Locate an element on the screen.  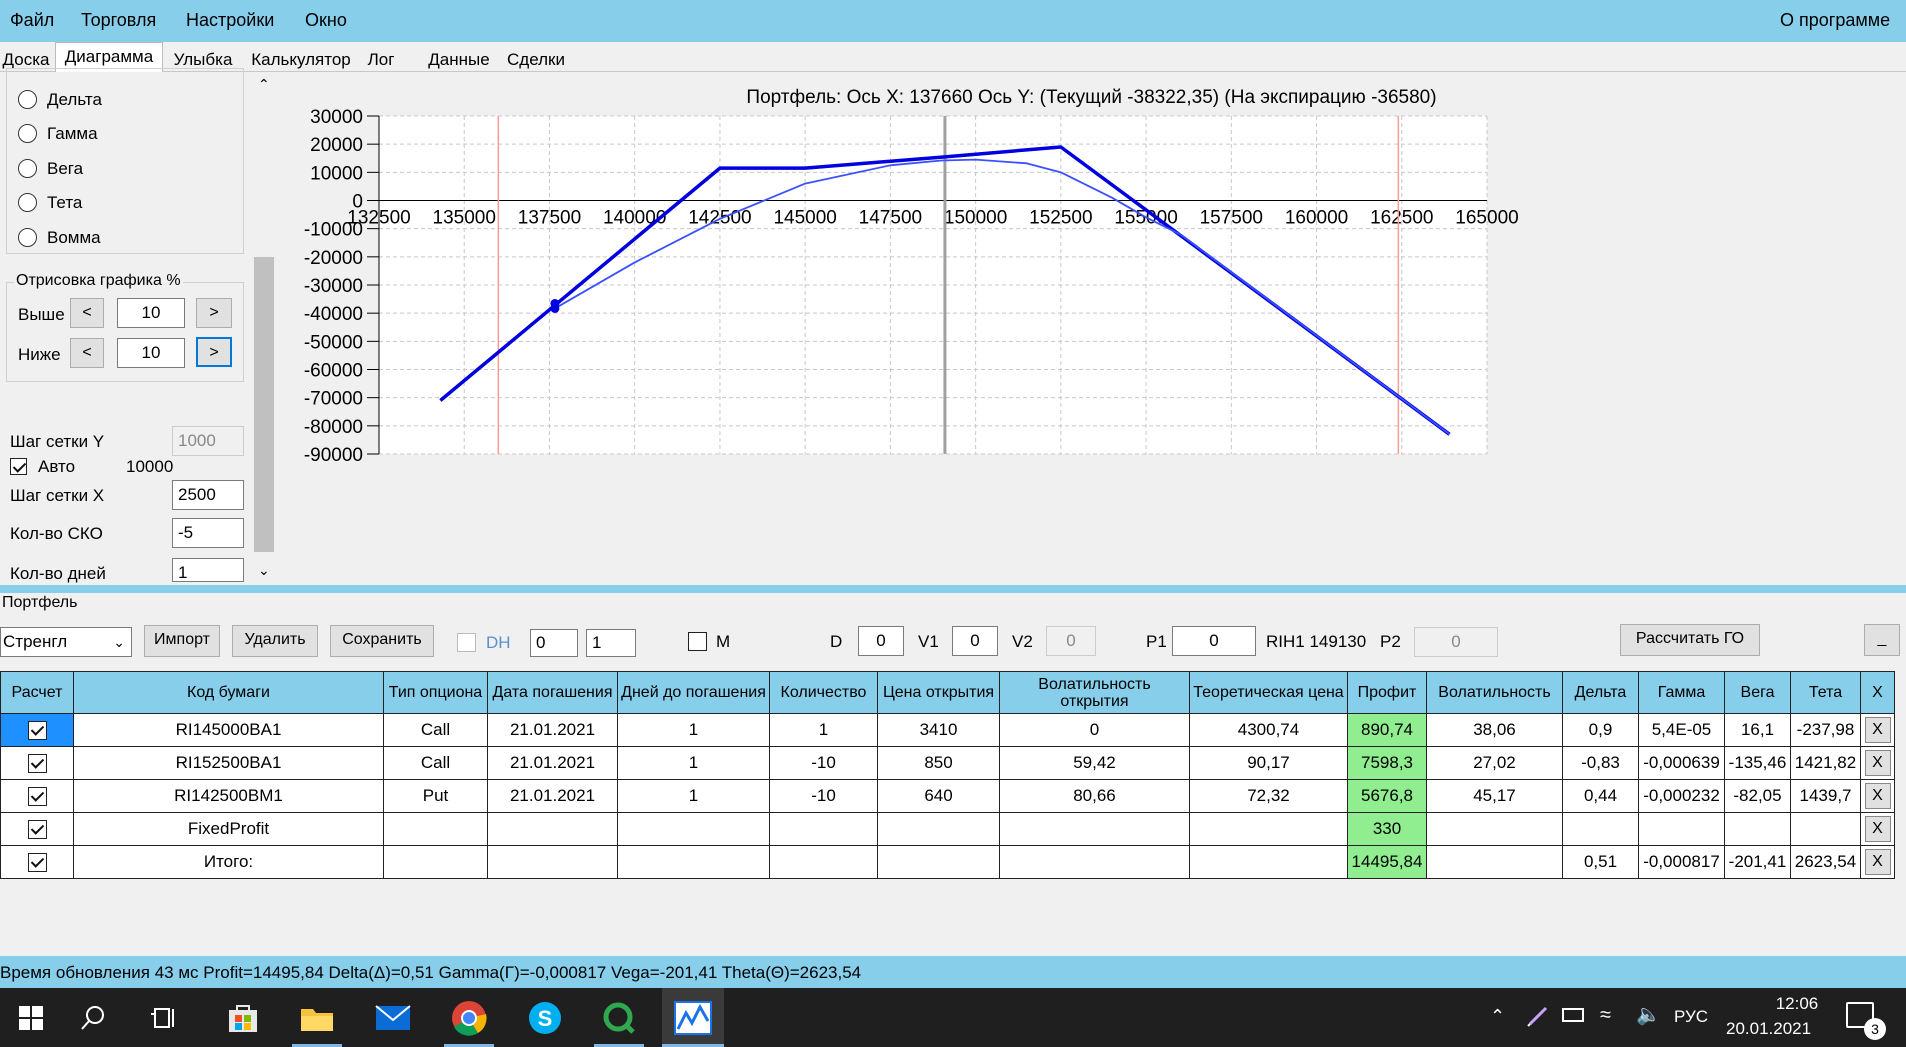
delete-button: Удалить is located at coordinates (275, 641).